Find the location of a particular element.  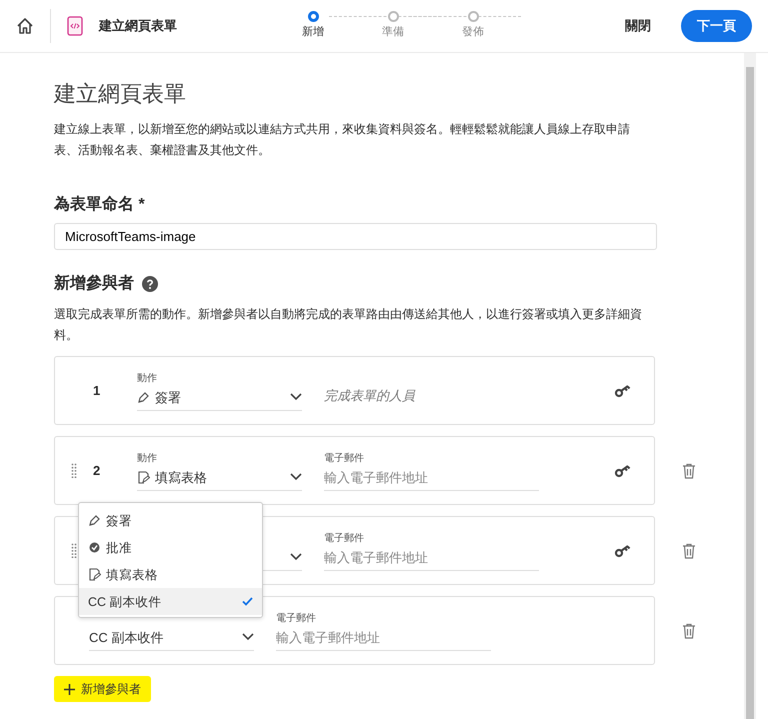

dropdown-option: 填寫表格 is located at coordinates (170, 574).